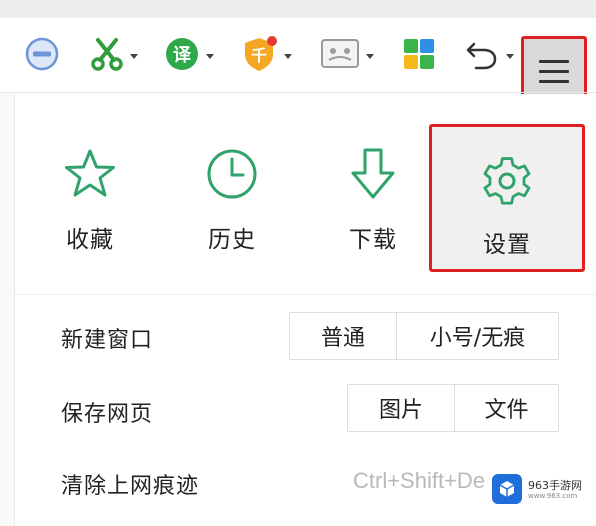  I want to click on favorites-label: 收藏, so click(90, 240).